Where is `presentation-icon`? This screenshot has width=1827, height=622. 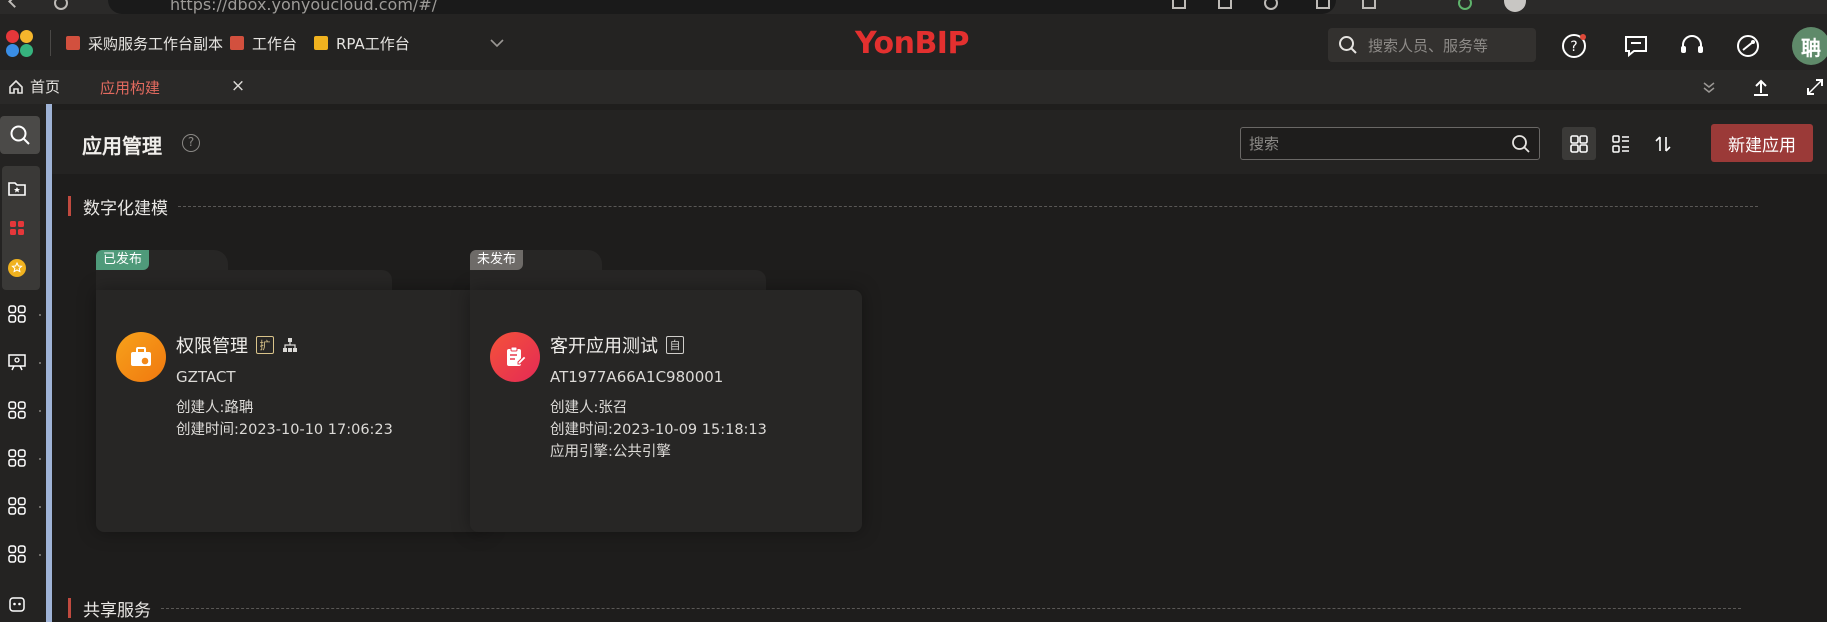
presentation-icon is located at coordinates (17, 362).